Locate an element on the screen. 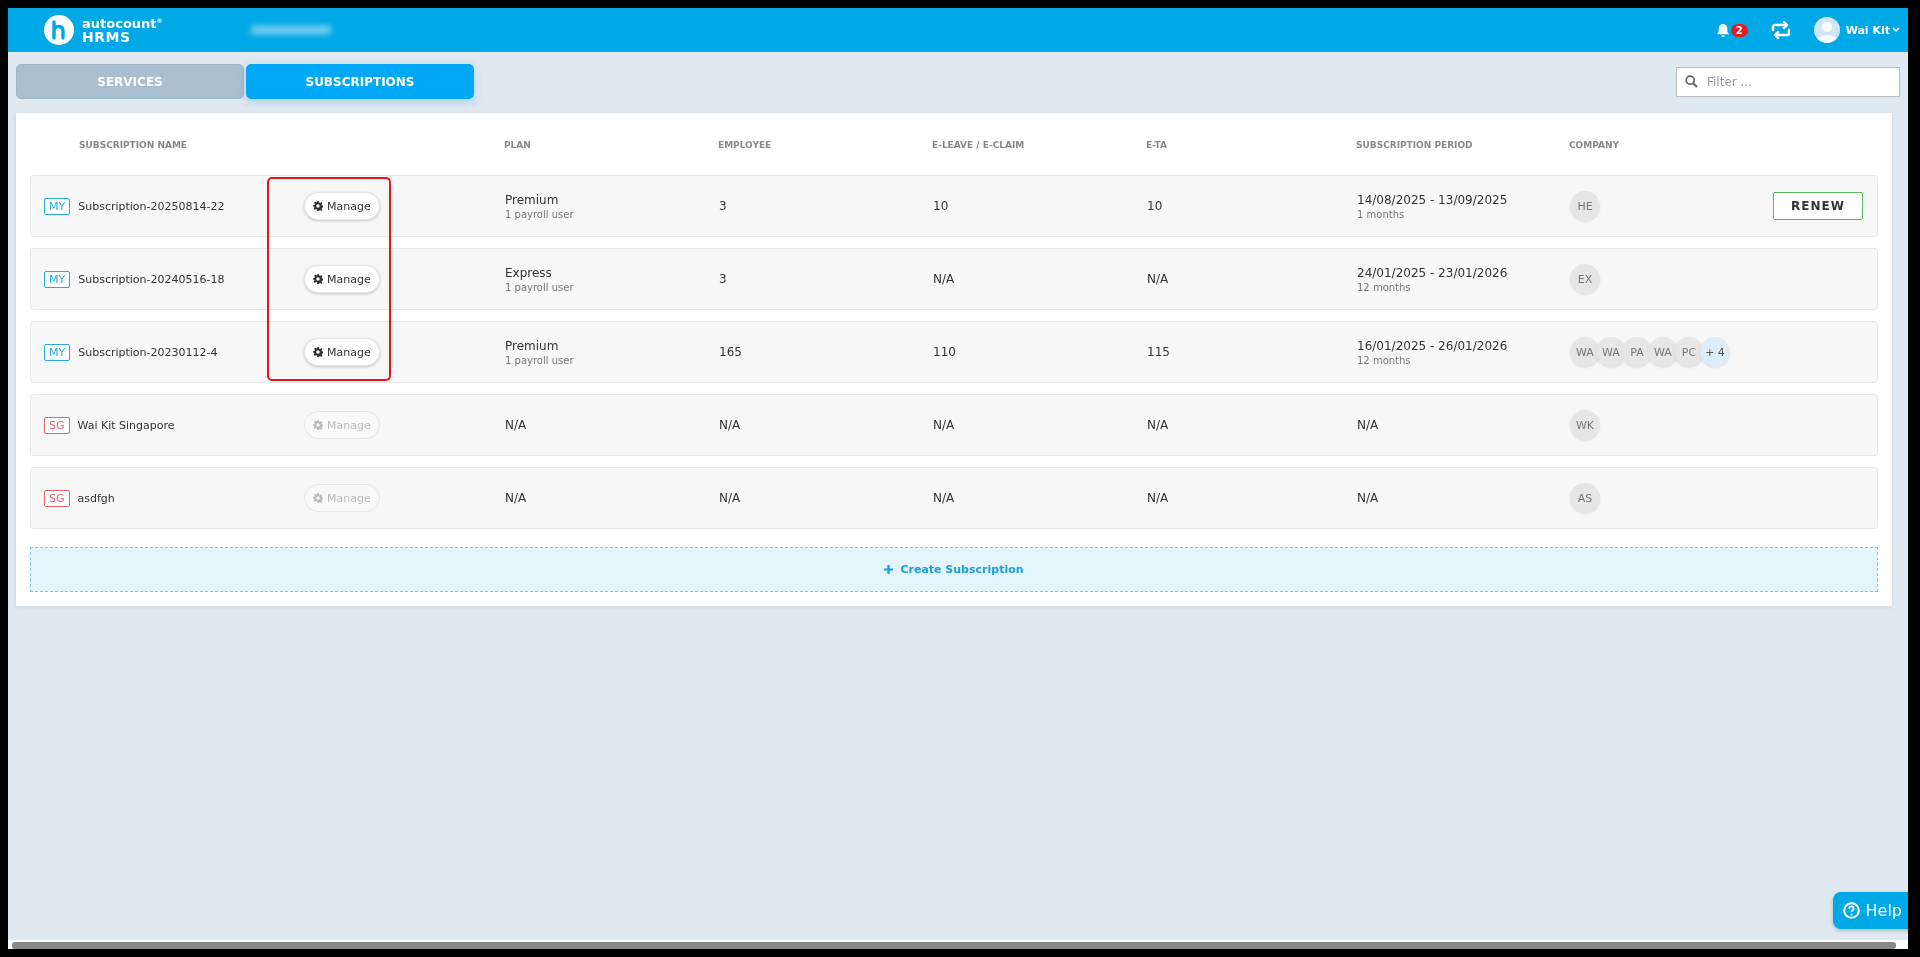 This screenshot has height=957, width=1920. period-dates: 16/01/2025 - 26/01/2026 is located at coordinates (1432, 345).